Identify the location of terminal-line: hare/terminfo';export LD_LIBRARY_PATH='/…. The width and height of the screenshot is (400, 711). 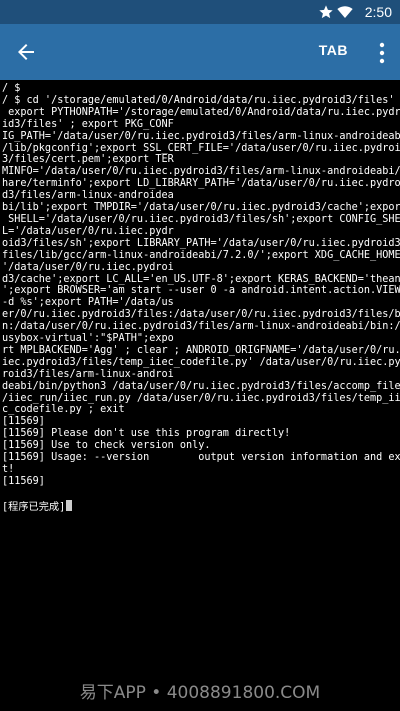
(201, 184).